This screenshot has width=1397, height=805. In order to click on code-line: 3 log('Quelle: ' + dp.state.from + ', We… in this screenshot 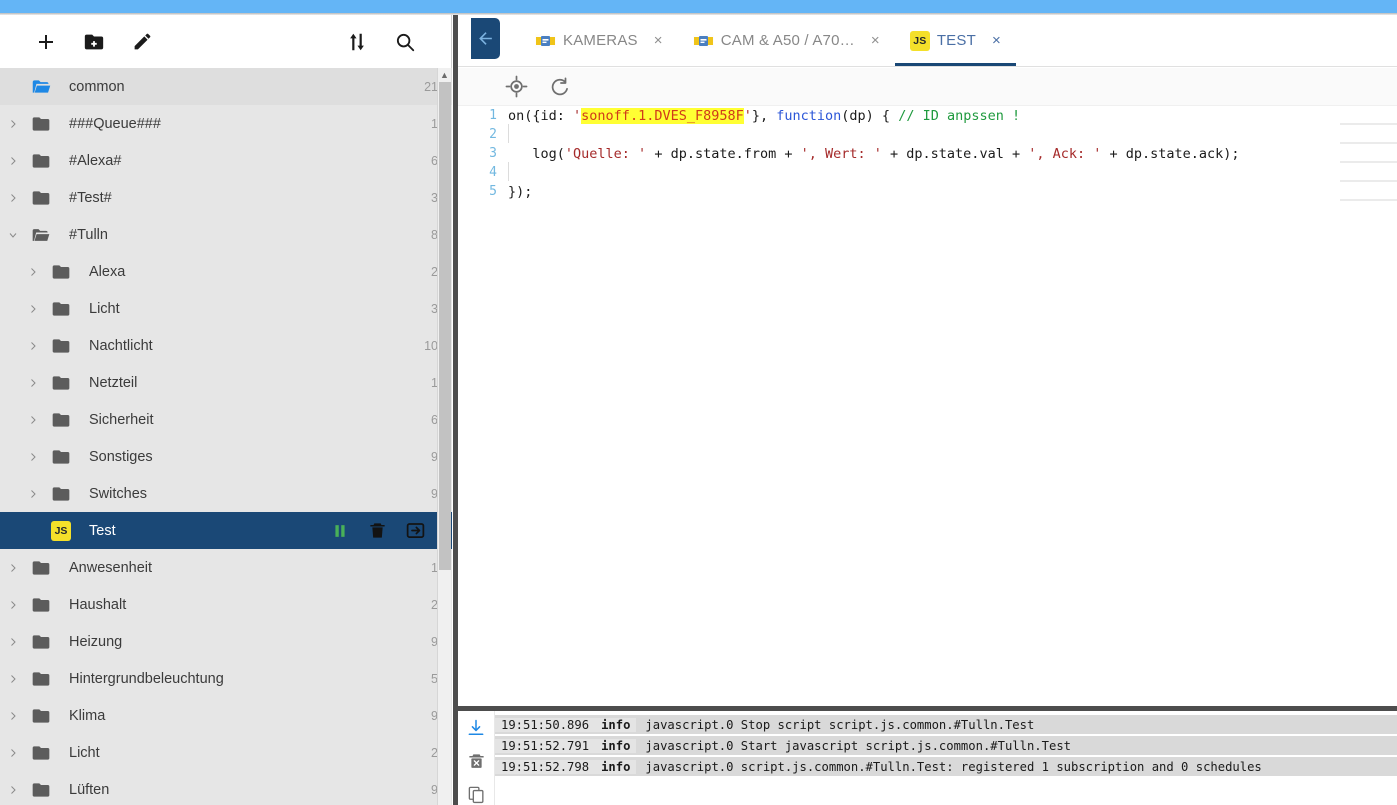, I will do `click(927, 153)`.